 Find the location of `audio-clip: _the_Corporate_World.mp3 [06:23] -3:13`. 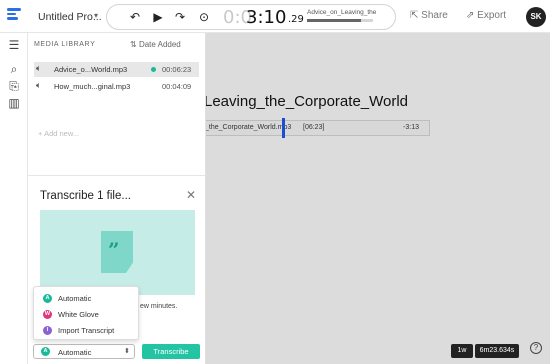

audio-clip: _the_Corporate_World.mp3 [06:23] -3:13 is located at coordinates (315, 128).